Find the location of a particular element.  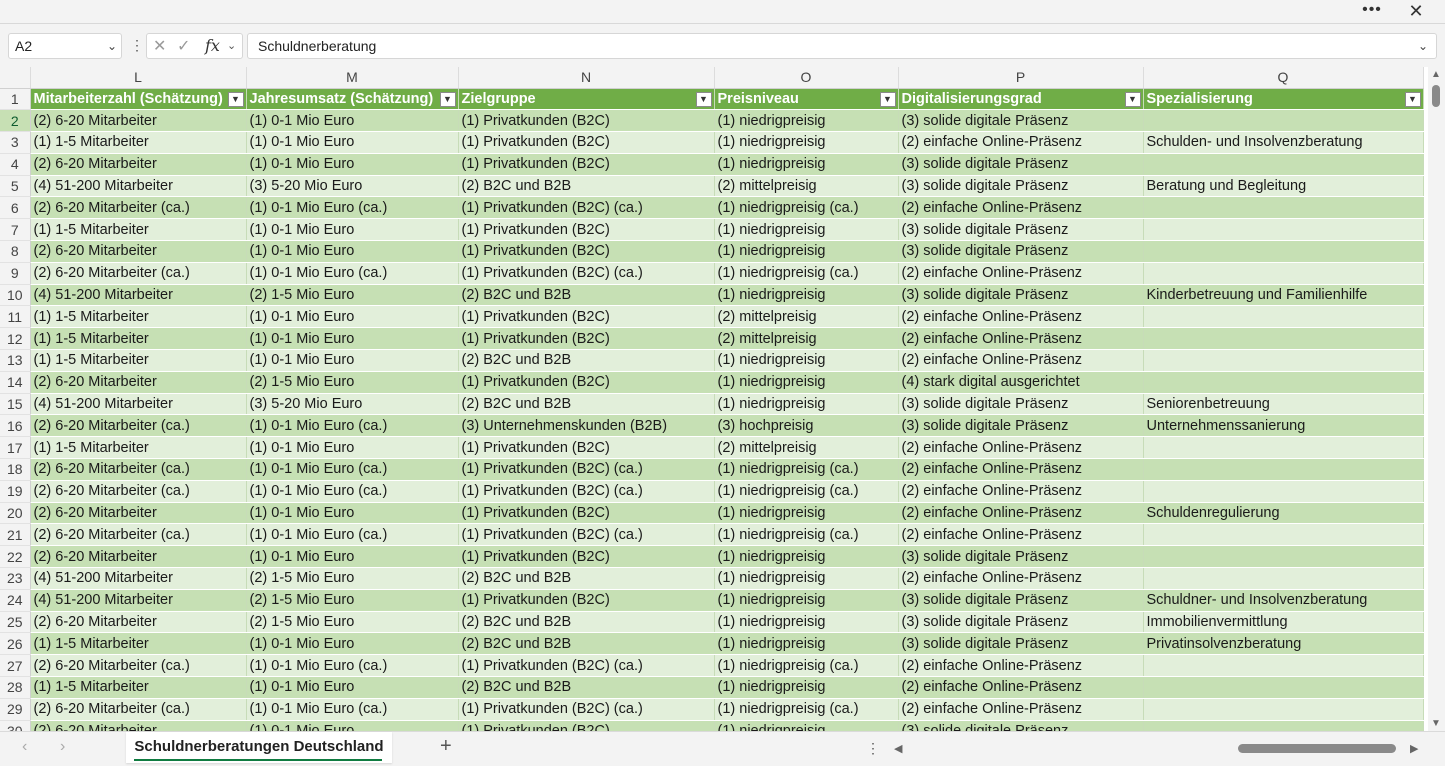

row-header: 24 is located at coordinates (15, 600).